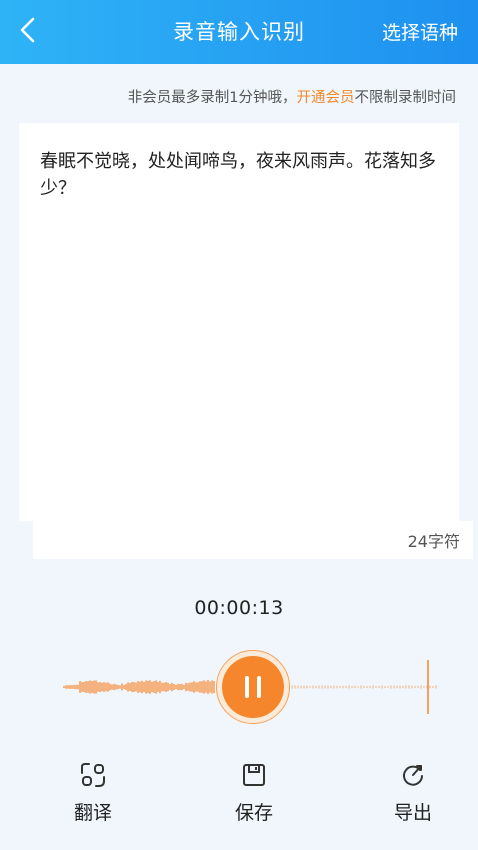 Image resolution: width=478 pixels, height=850 pixels. I want to click on notice-suffix: 不限制录制时间, so click(405, 98).